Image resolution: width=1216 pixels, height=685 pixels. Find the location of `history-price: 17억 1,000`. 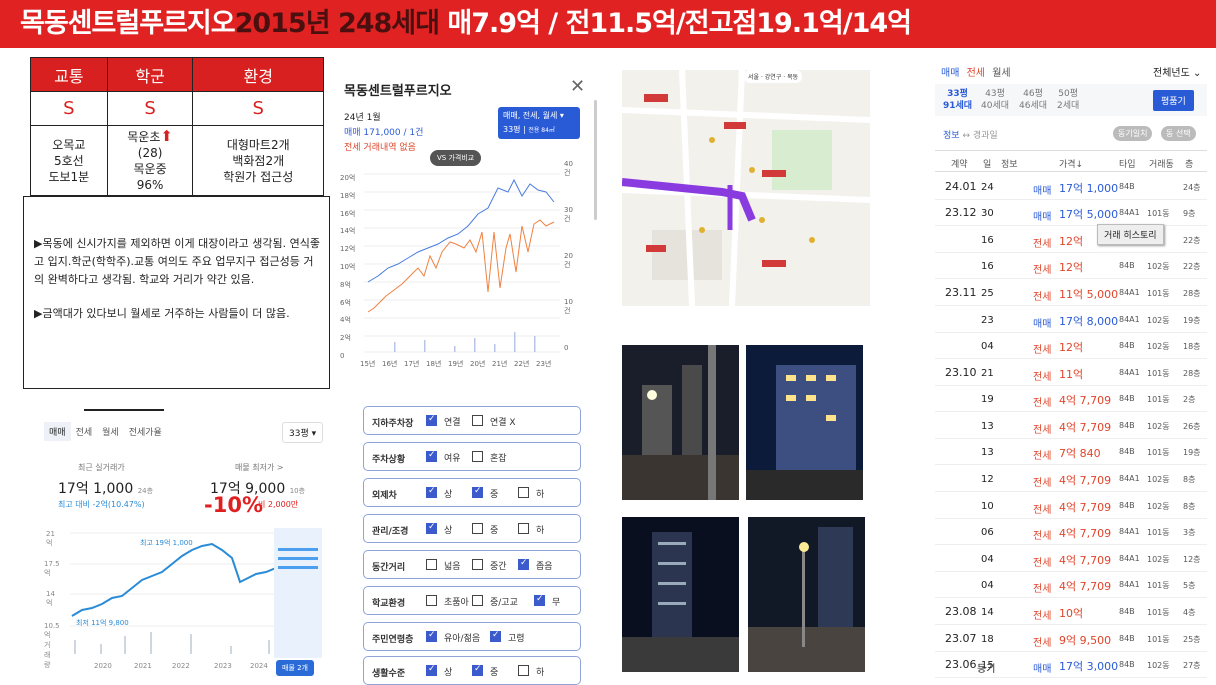

history-price: 17억 1,000 is located at coordinates (1089, 188).